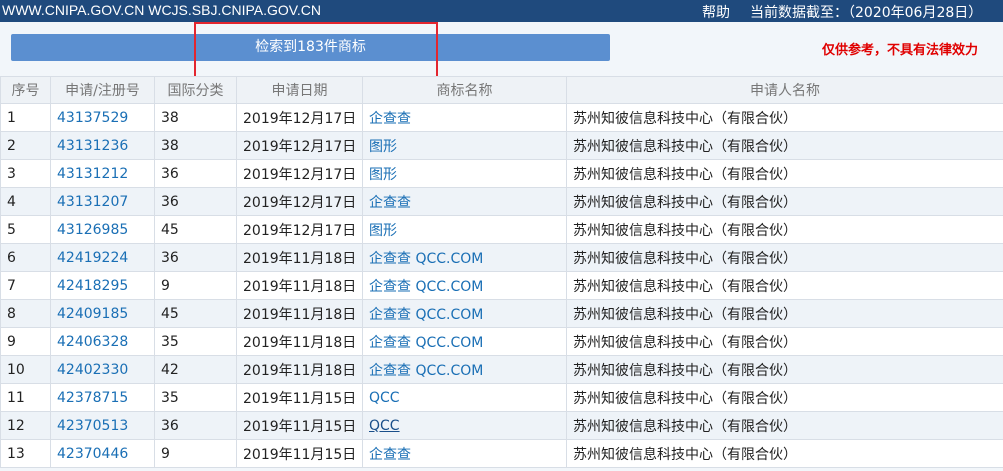  Describe the element at coordinates (25, 90) in the screenshot. I see `header-no: 序号` at that location.